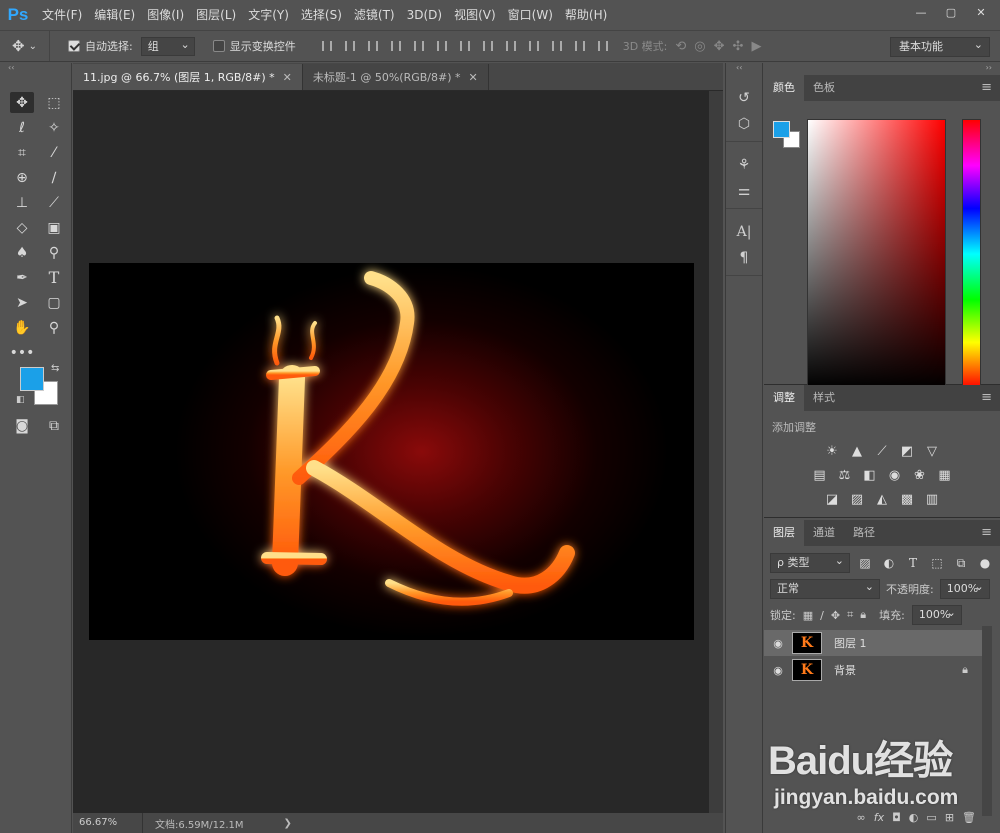  I want to click on 3d-roll-icon: ◎, so click(699, 46).